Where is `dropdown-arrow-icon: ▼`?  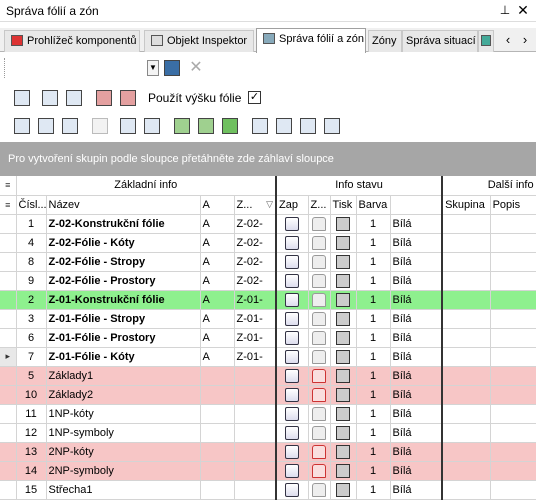 dropdown-arrow-icon: ▼ is located at coordinates (153, 68).